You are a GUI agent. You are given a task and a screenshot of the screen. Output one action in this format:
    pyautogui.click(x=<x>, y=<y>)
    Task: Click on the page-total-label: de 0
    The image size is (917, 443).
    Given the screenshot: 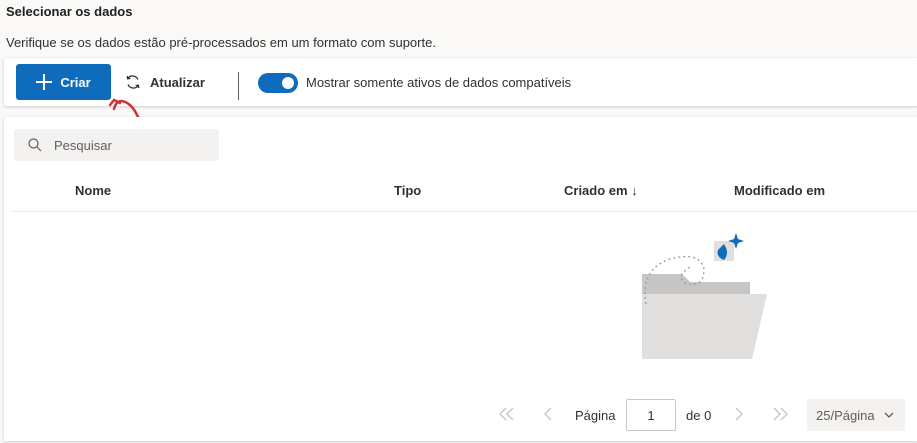 What is the action you would take?
    pyautogui.click(x=699, y=415)
    